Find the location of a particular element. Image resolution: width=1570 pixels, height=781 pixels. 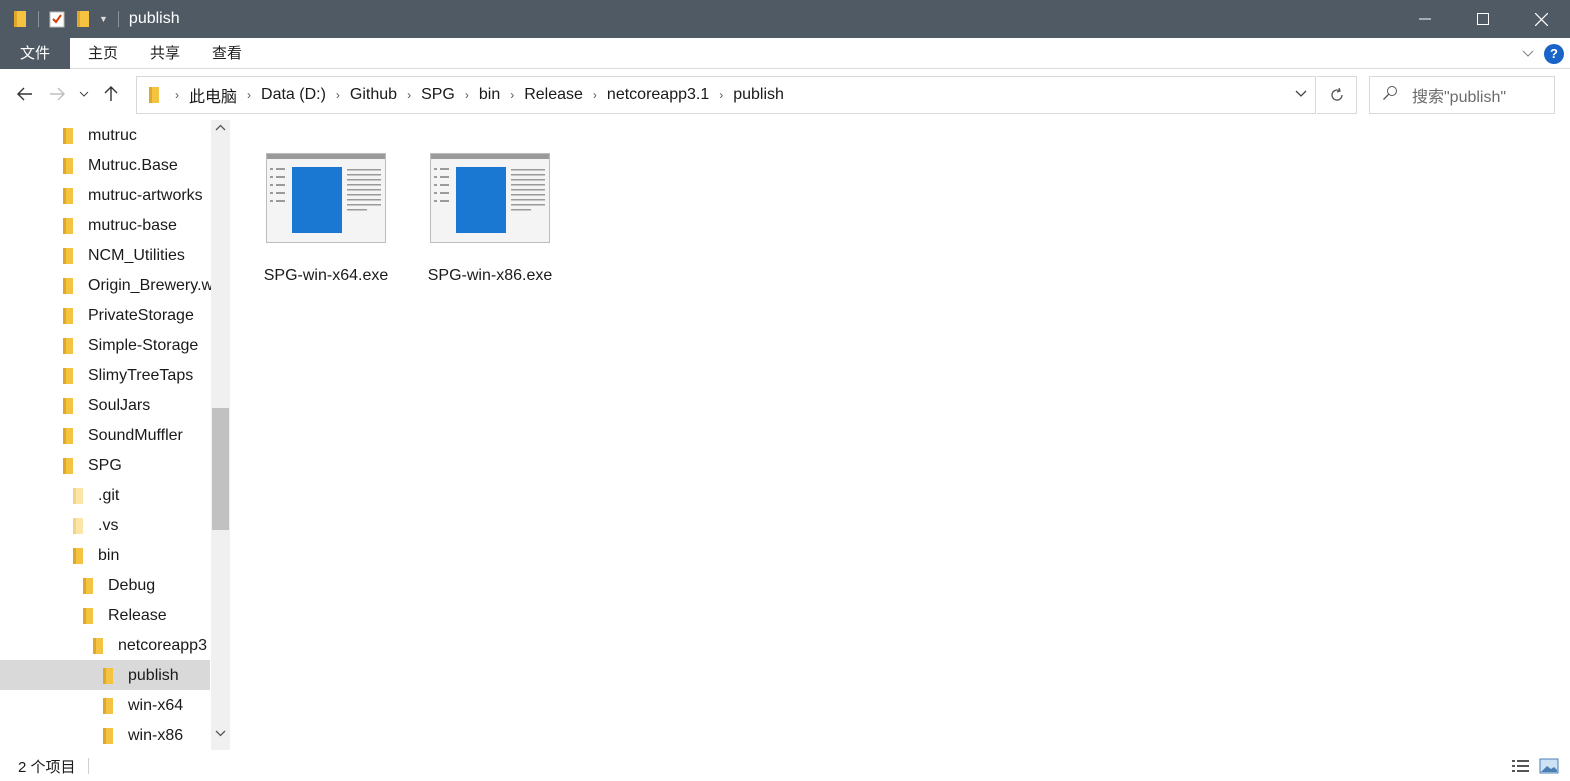

window-title: publish is located at coordinates (154, 18).